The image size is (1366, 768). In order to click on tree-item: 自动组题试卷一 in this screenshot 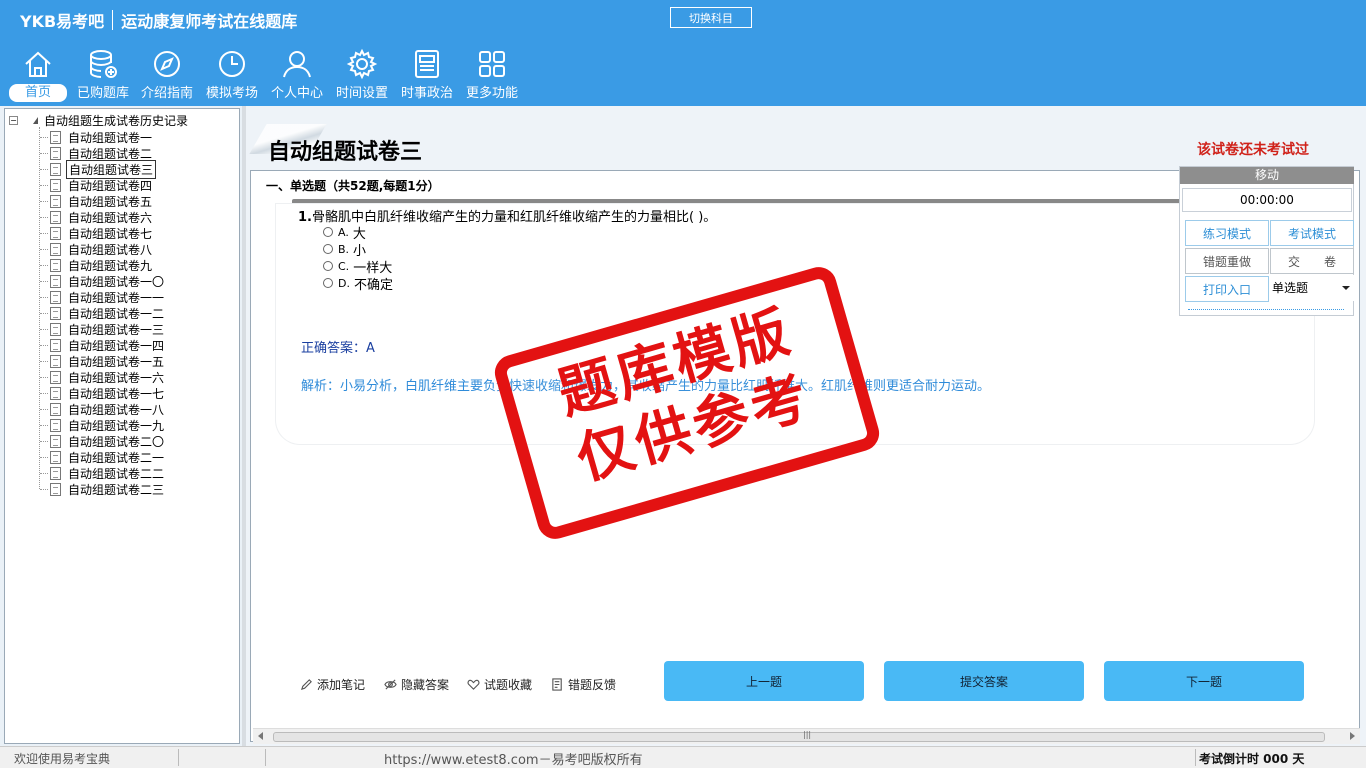, I will do `click(97, 137)`.